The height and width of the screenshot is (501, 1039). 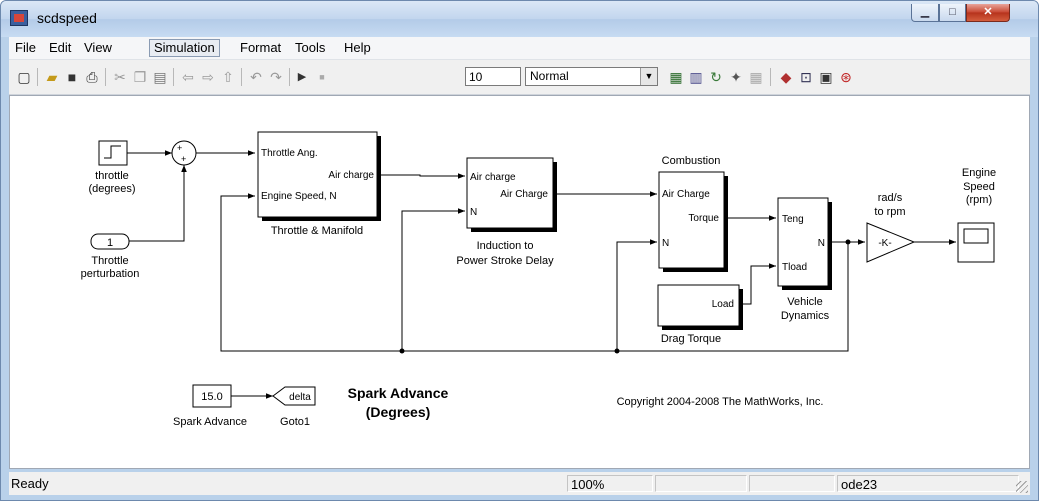 What do you see at coordinates (988, 13) in the screenshot?
I see `close-button: ✕` at bounding box center [988, 13].